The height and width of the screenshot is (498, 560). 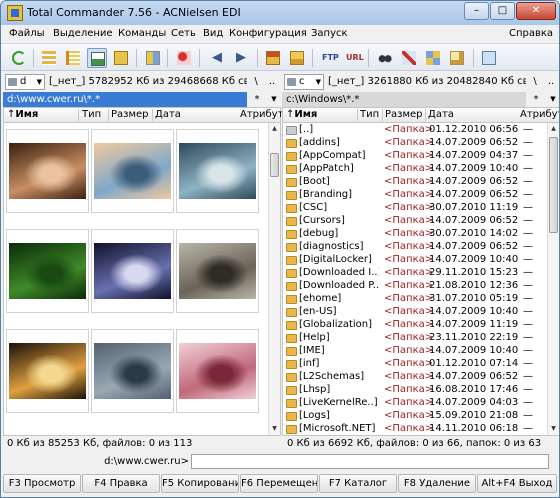 What do you see at coordinates (297, 58) in the screenshot?
I see `unpack-button` at bounding box center [297, 58].